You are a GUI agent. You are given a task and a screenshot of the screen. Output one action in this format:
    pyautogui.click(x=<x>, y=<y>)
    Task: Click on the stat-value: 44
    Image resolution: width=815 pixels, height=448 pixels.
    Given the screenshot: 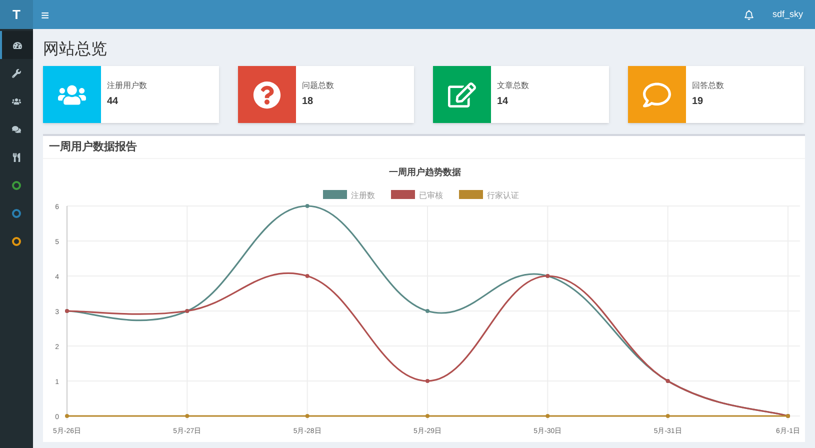 What is the action you would take?
    pyautogui.click(x=113, y=102)
    